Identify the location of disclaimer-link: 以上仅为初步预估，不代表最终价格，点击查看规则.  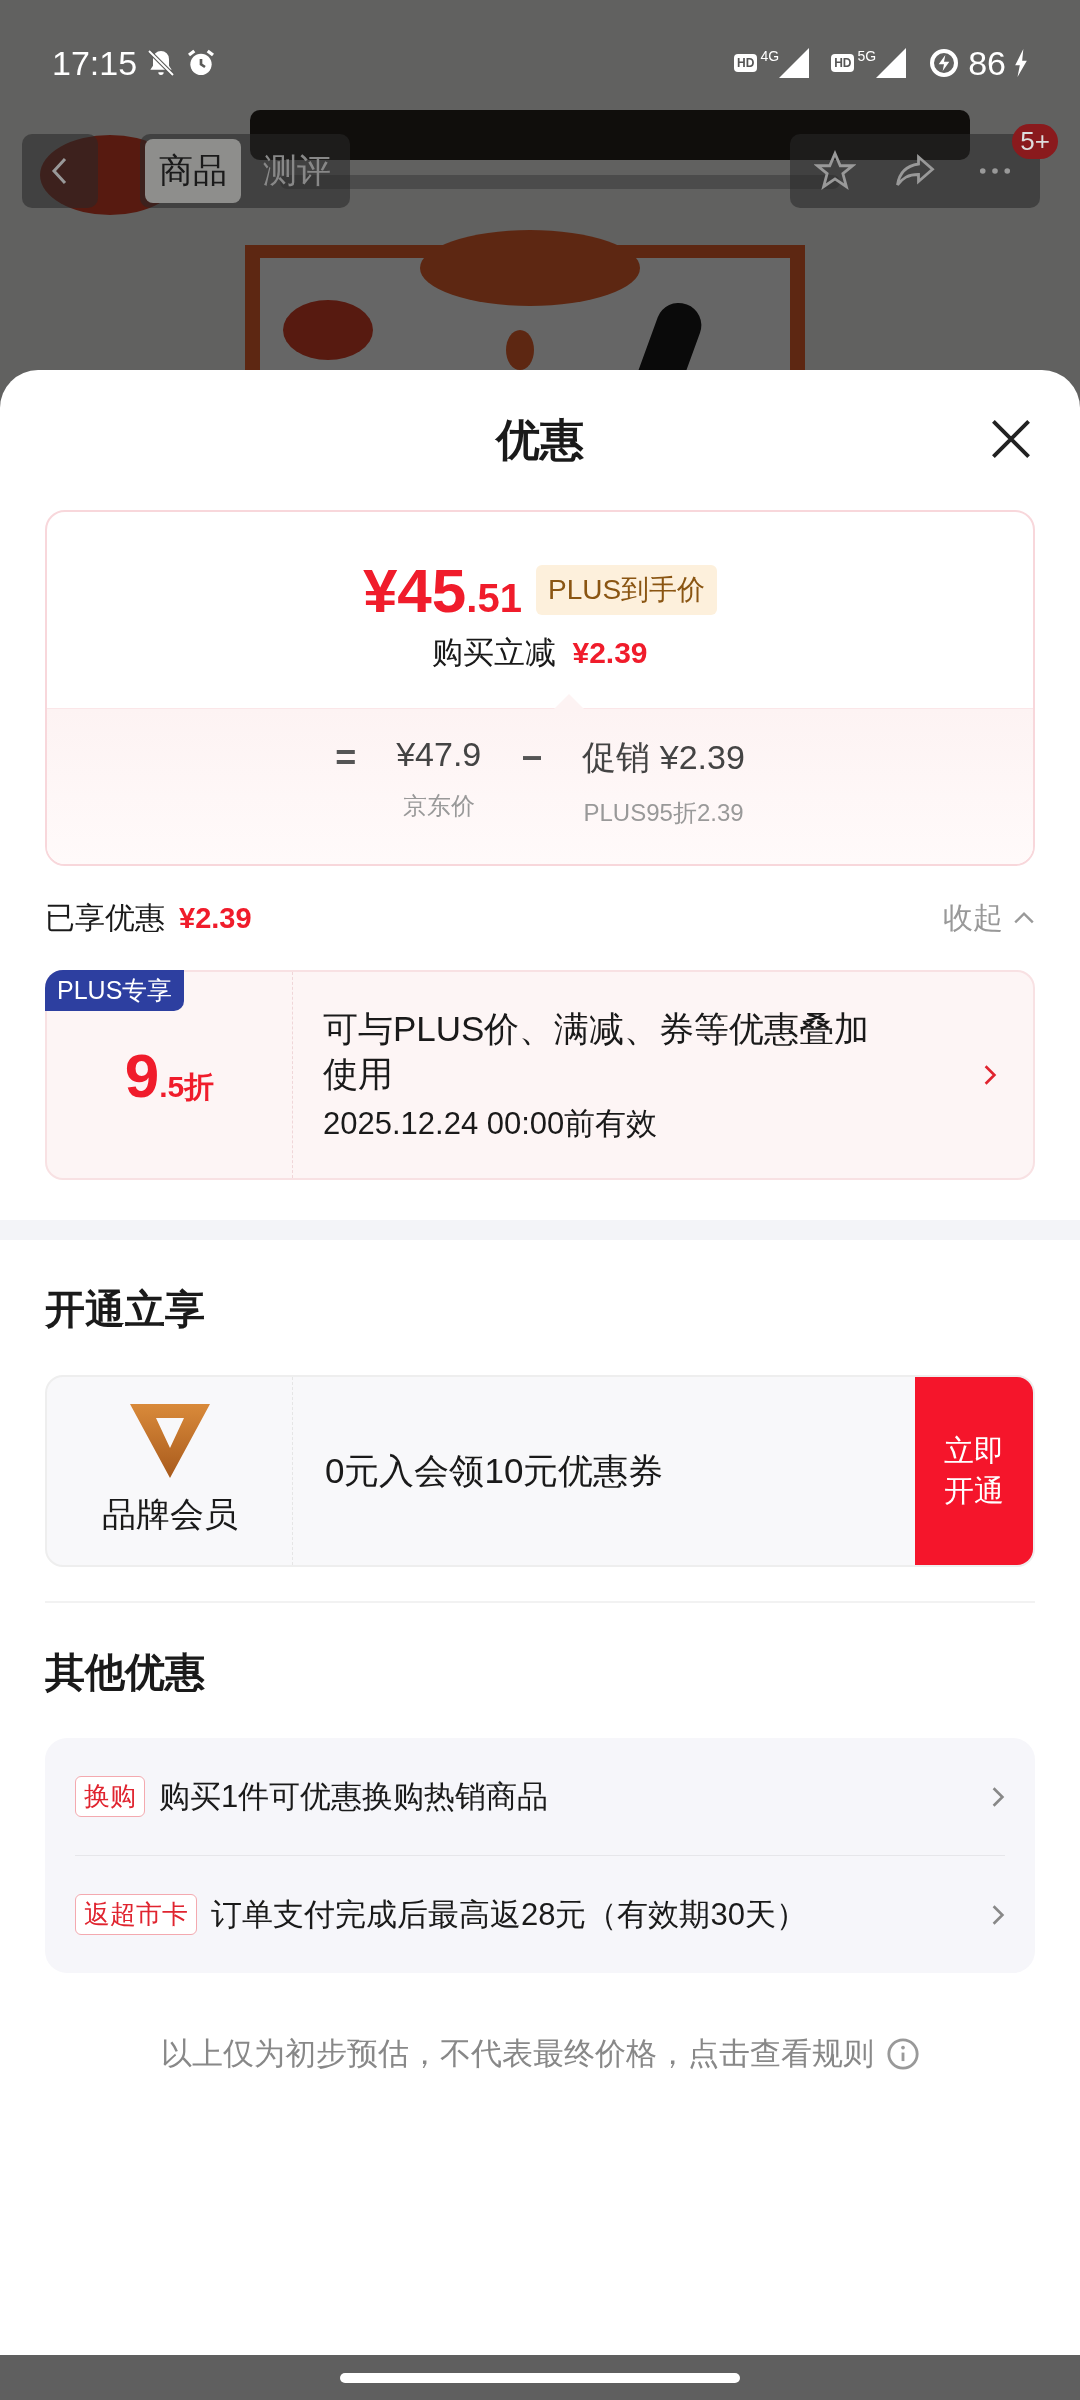
(517, 2054).